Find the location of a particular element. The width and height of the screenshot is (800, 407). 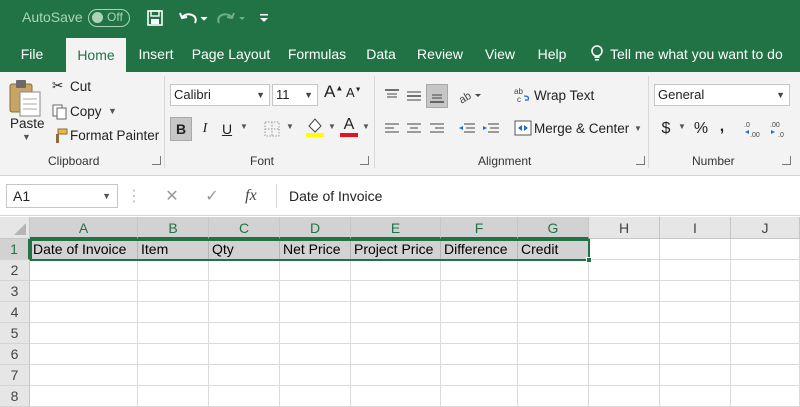

borders-dropdown-icon: ▼ is located at coordinates (290, 126).